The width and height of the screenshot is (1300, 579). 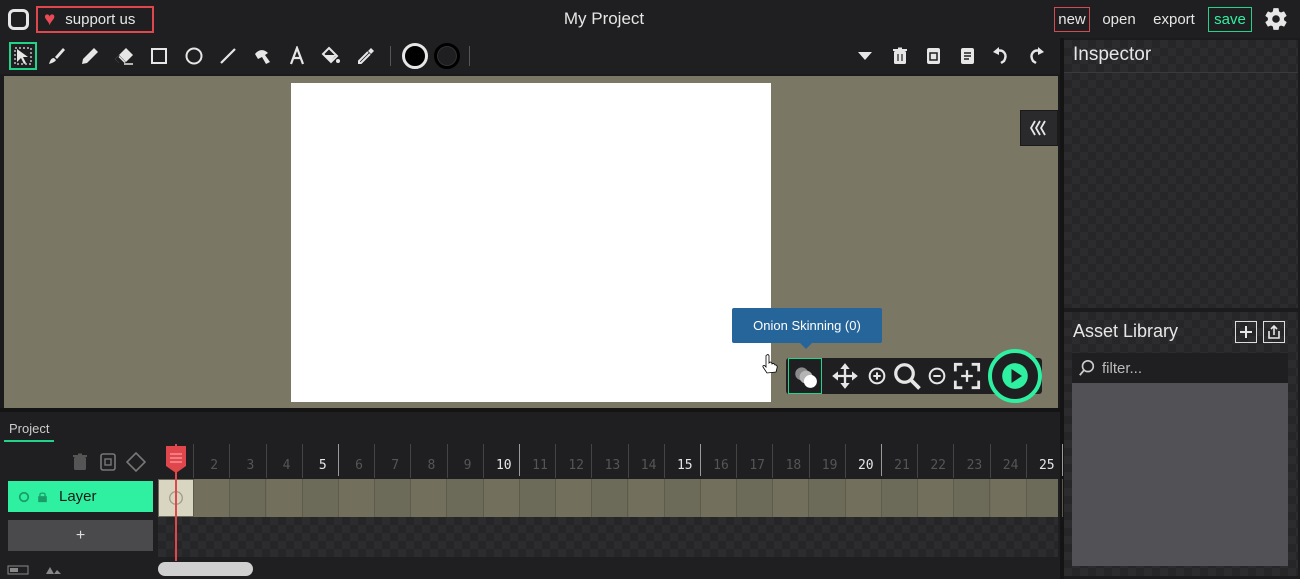 What do you see at coordinates (24, 497) in the screenshot?
I see `layer-visibility-icon` at bounding box center [24, 497].